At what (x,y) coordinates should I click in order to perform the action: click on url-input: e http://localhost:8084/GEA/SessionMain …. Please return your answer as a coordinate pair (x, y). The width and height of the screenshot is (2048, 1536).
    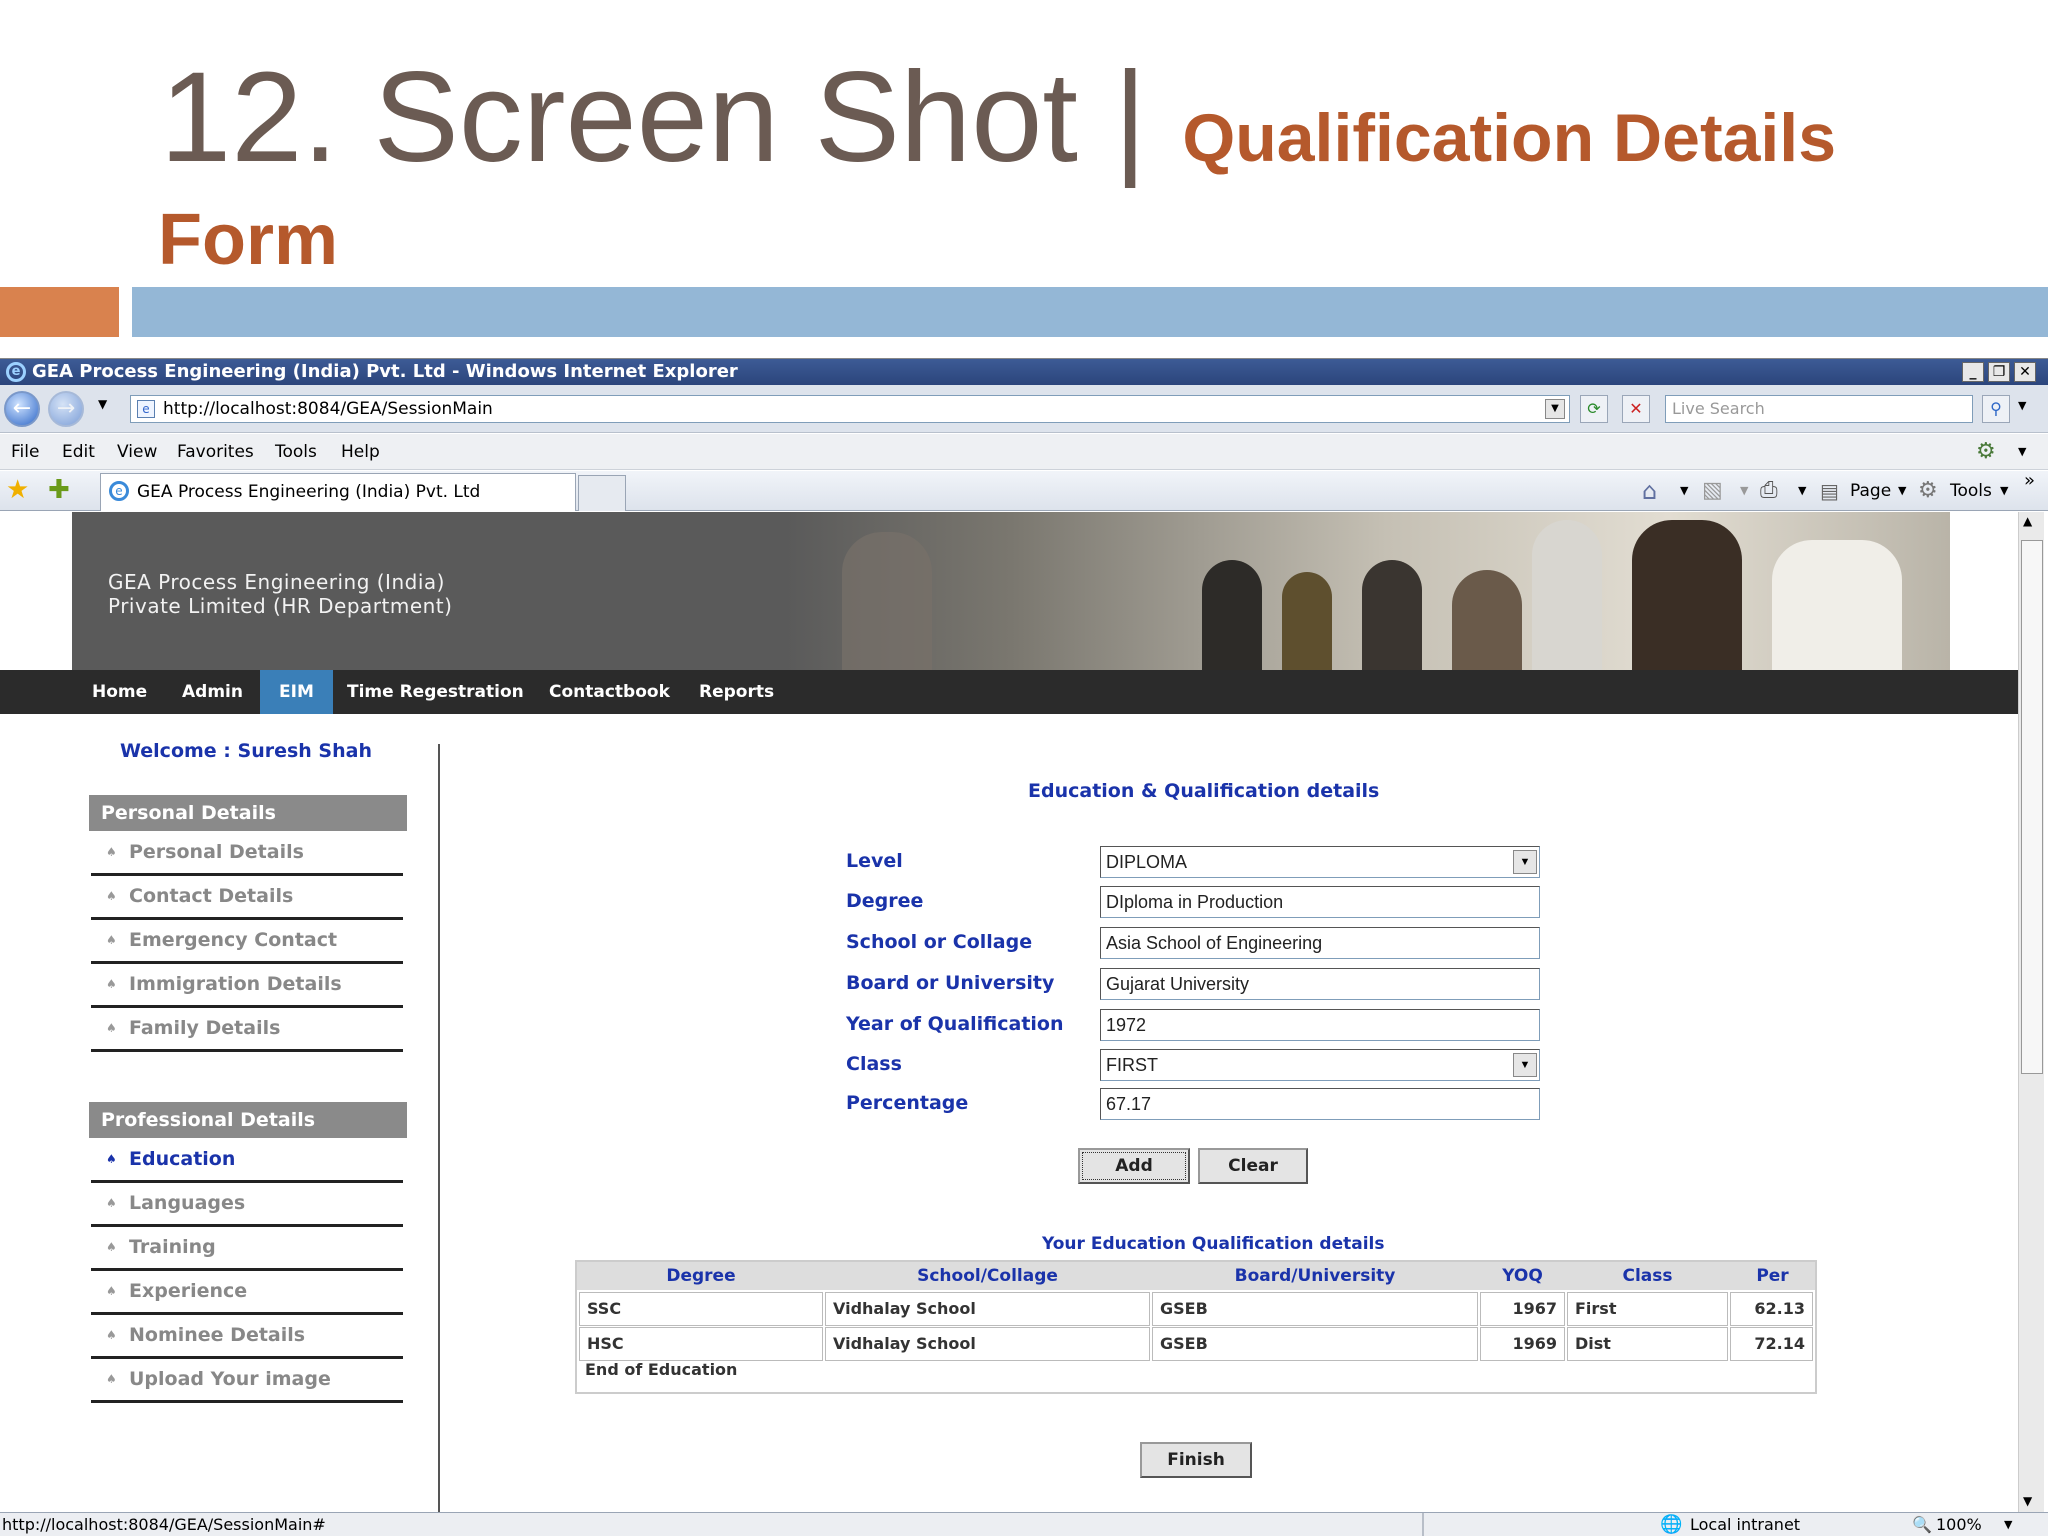
    Looking at the image, I should click on (850, 409).